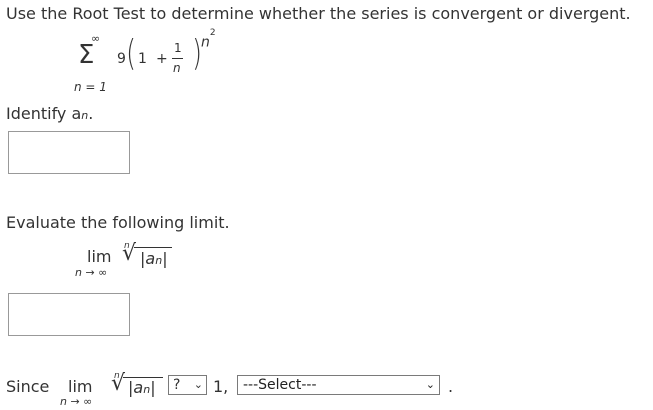  What do you see at coordinates (28, 386) in the screenshot?
I see `since-text: Since` at bounding box center [28, 386].